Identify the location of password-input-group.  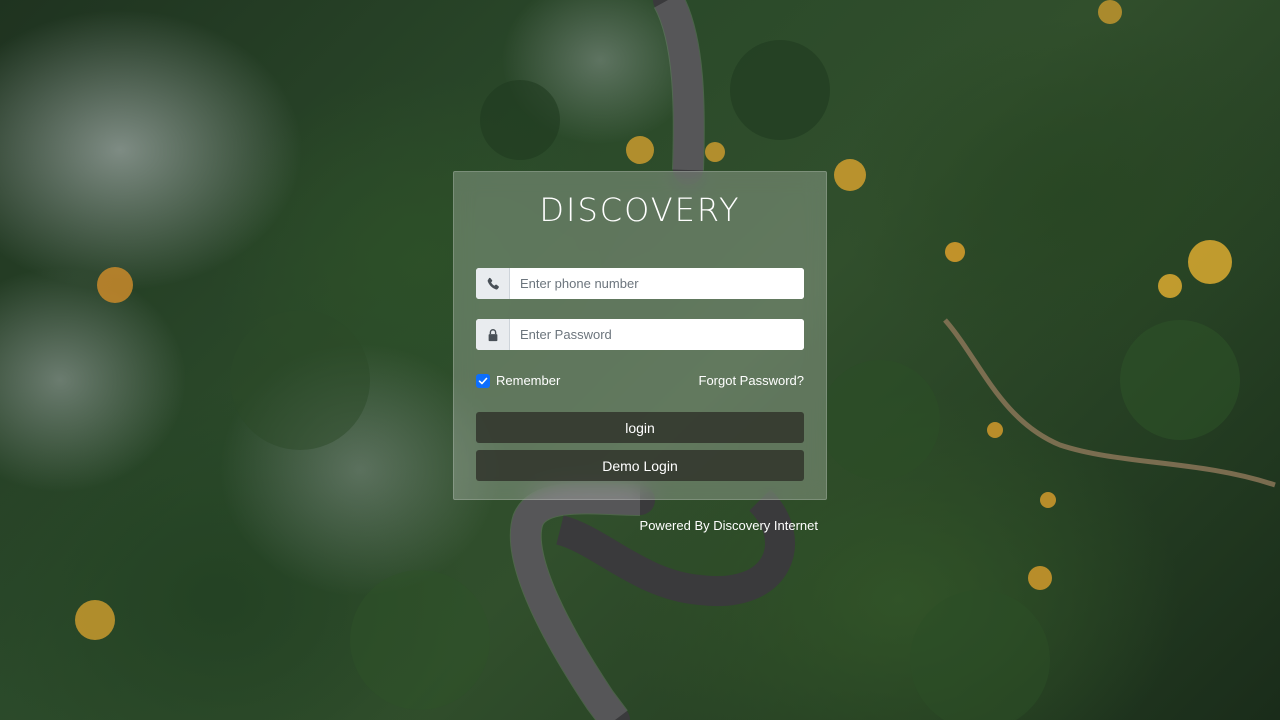
(640, 334).